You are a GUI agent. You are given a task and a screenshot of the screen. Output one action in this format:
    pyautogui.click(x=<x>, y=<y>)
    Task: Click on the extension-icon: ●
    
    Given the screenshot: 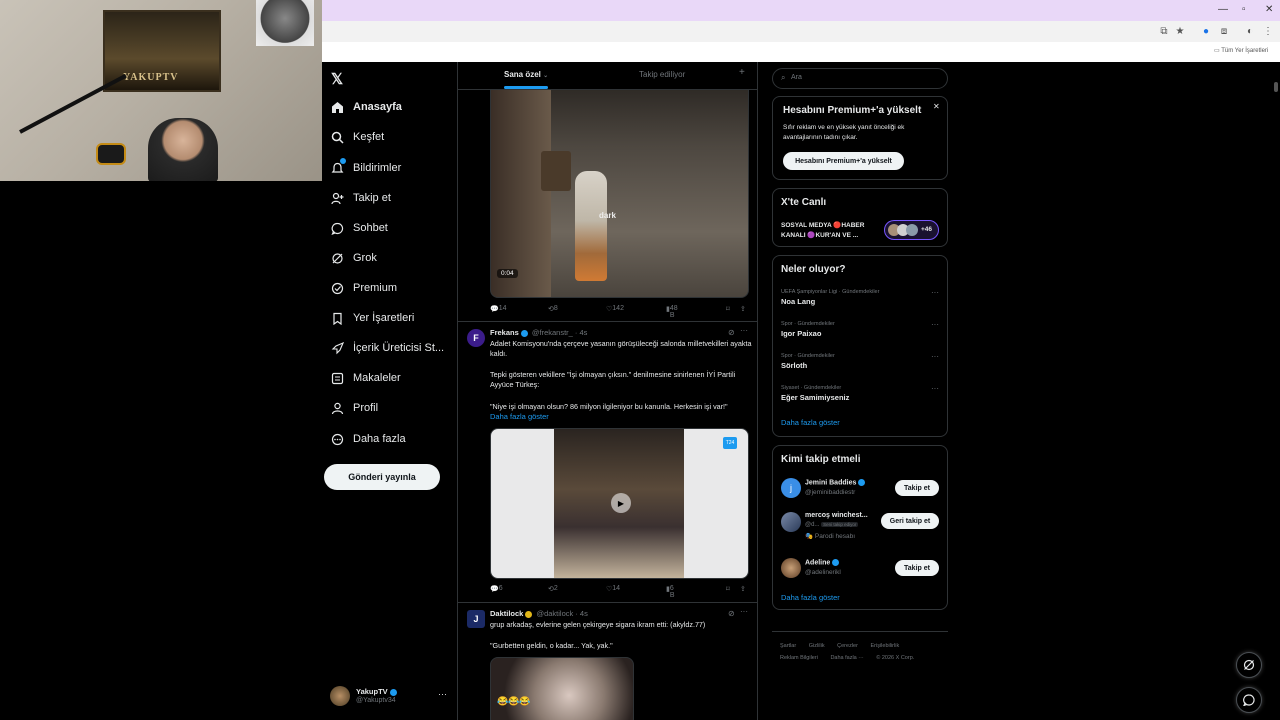 What is the action you would take?
    pyautogui.click(x=1206, y=32)
    